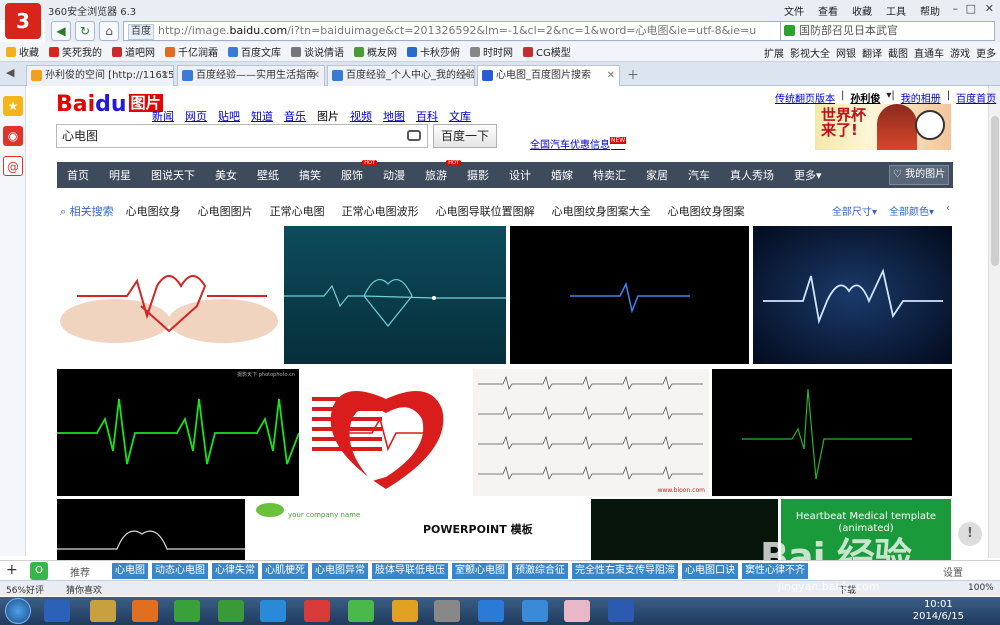  I want to click on scroll-thumb, so click(995, 191).